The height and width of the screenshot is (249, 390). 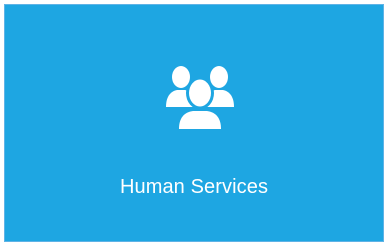 I want to click on users-group-icon, so click(x=200, y=94).